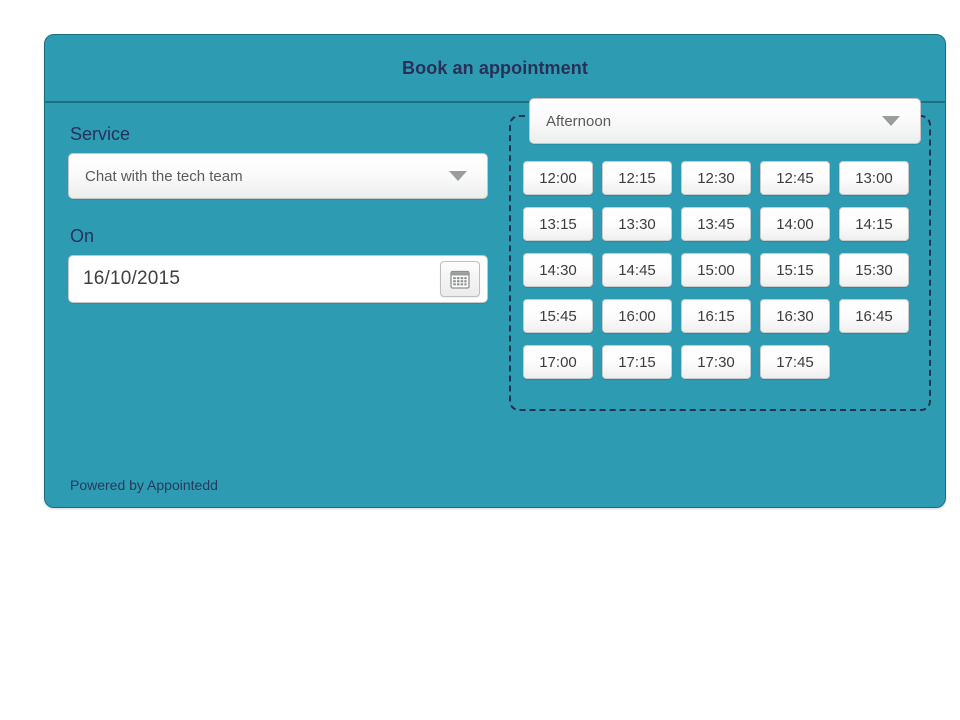 The width and height of the screenshot is (960, 720). I want to click on calendar-picker-button, so click(460, 279).